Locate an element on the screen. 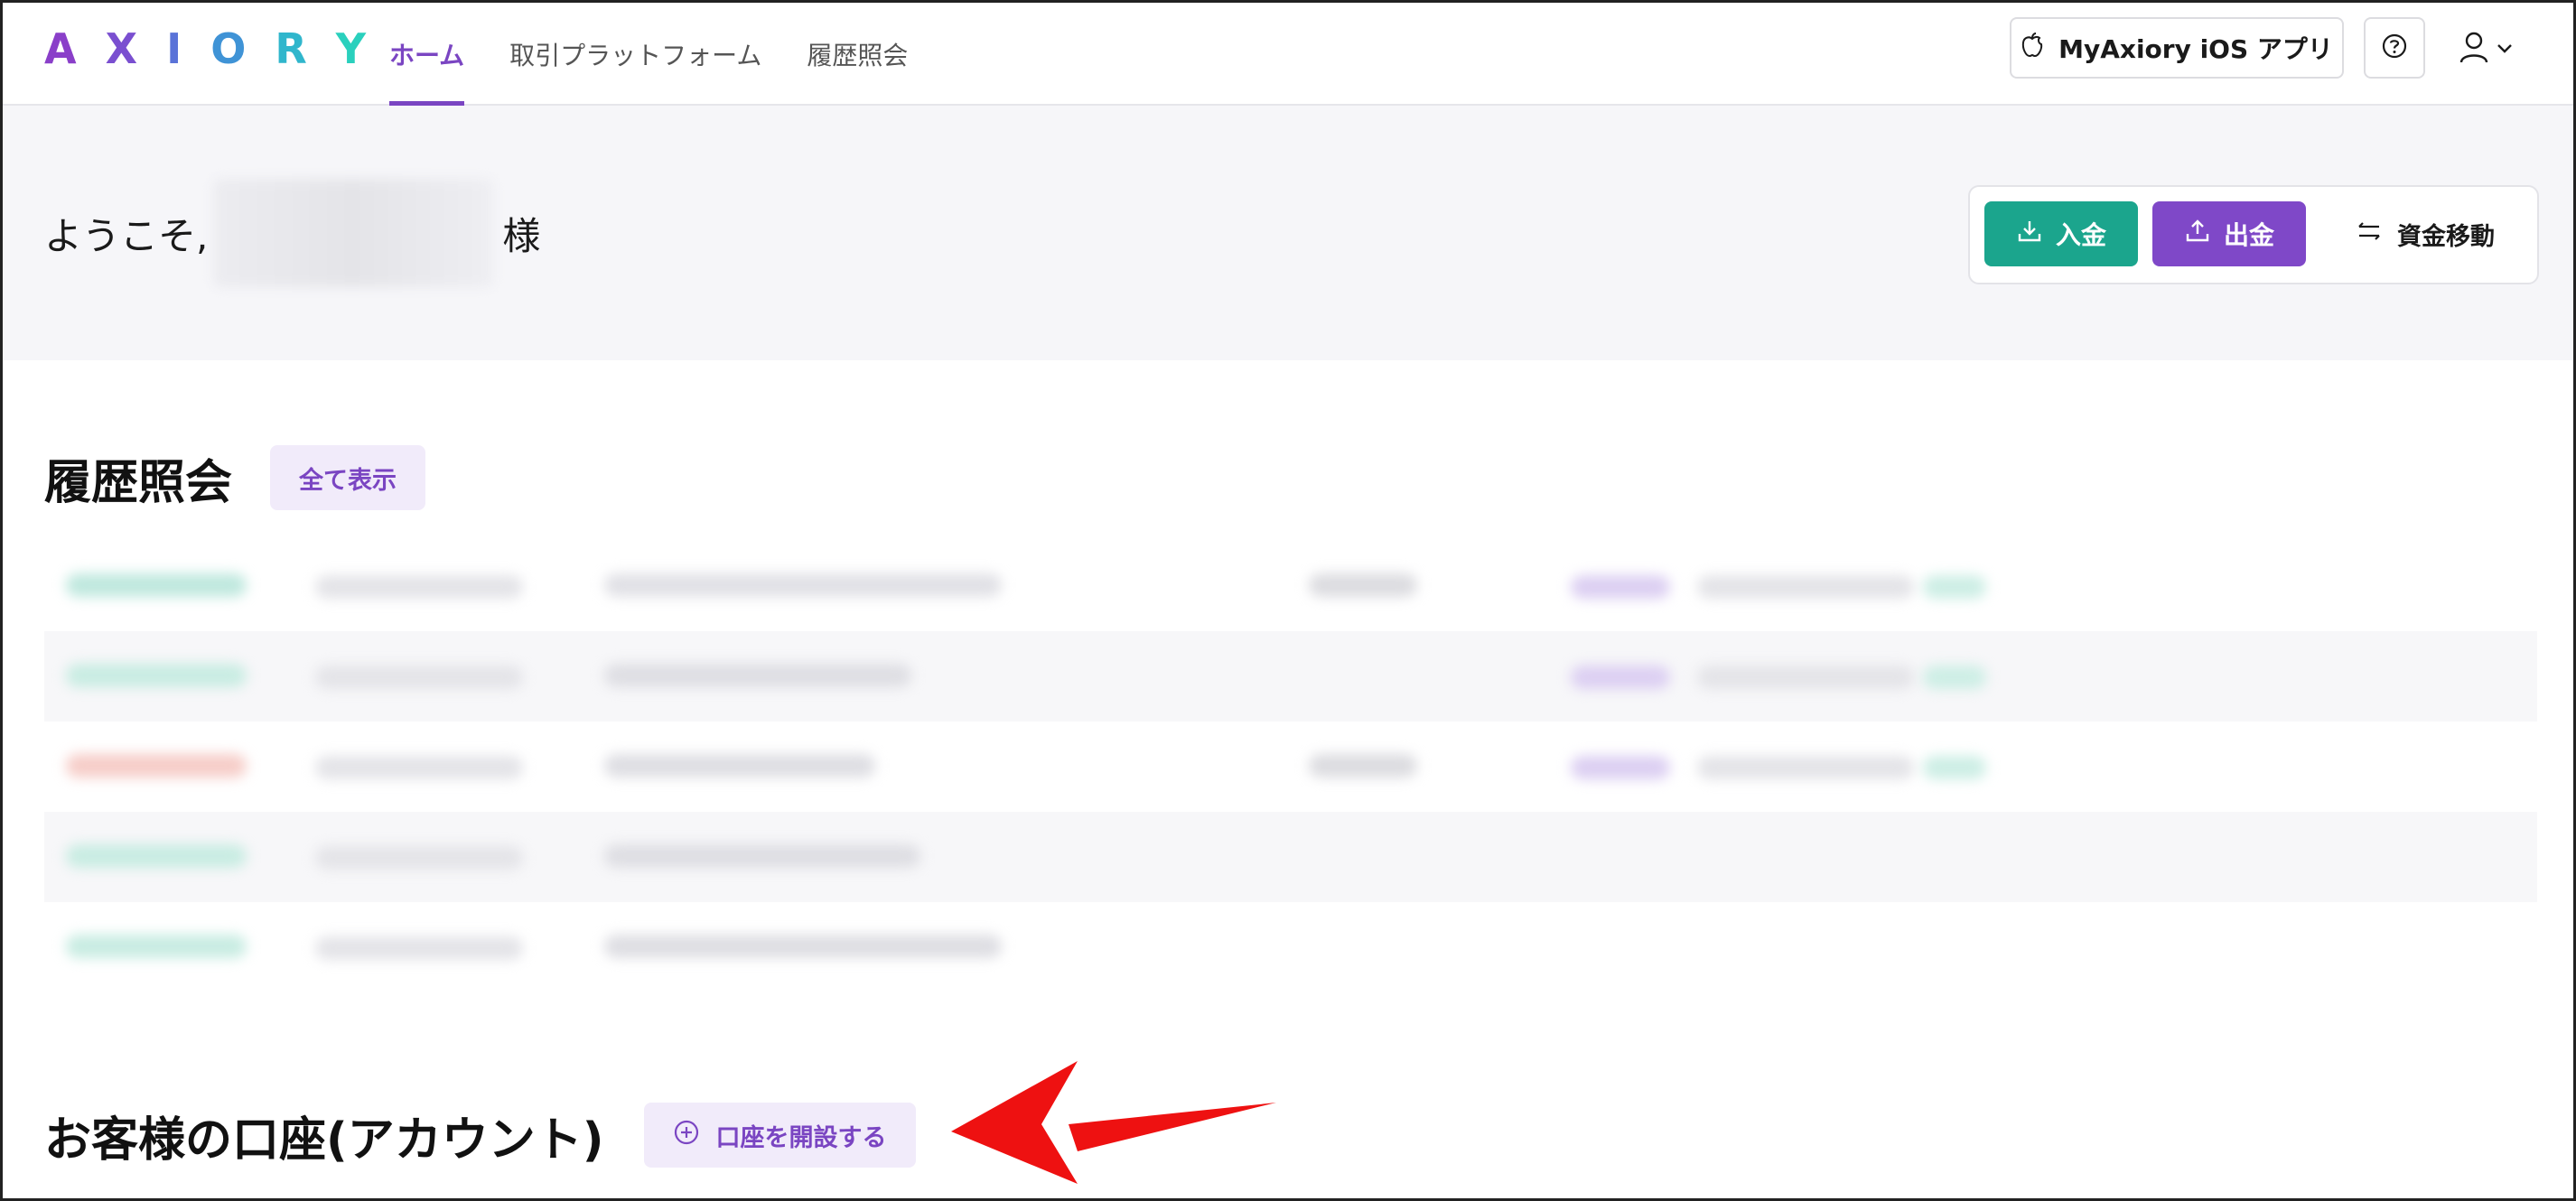 The width and height of the screenshot is (2576, 1201). greeting-suffix: 様 is located at coordinates (521, 235).